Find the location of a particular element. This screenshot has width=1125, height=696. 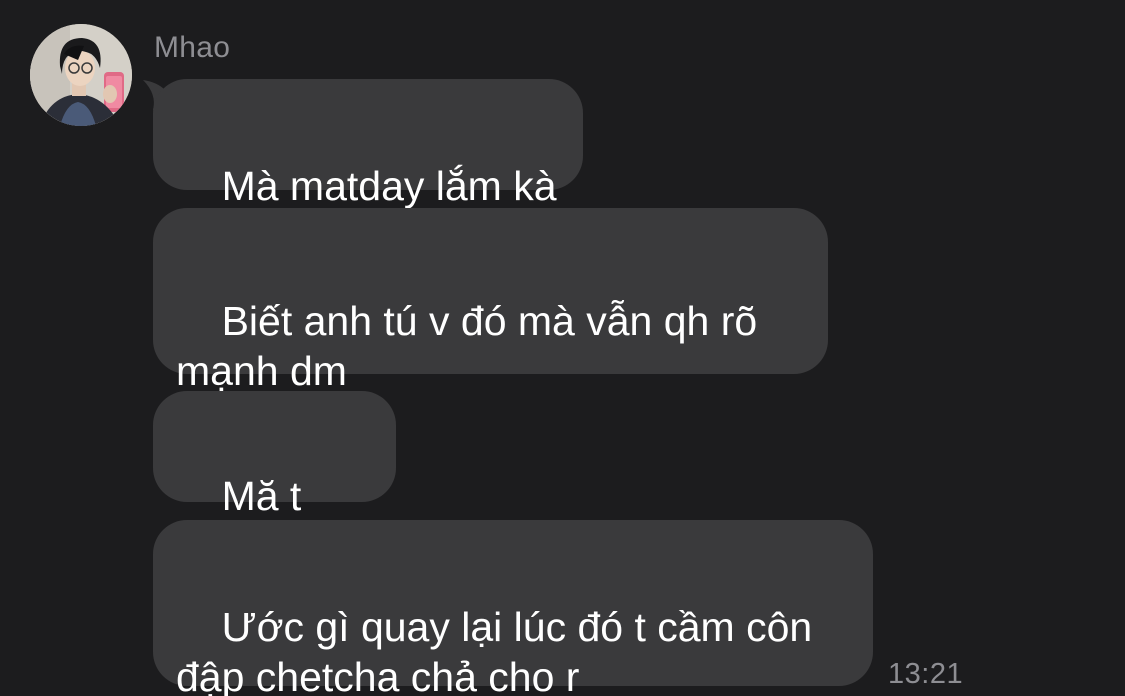

profile-photo-icon is located at coordinates (81, 75).